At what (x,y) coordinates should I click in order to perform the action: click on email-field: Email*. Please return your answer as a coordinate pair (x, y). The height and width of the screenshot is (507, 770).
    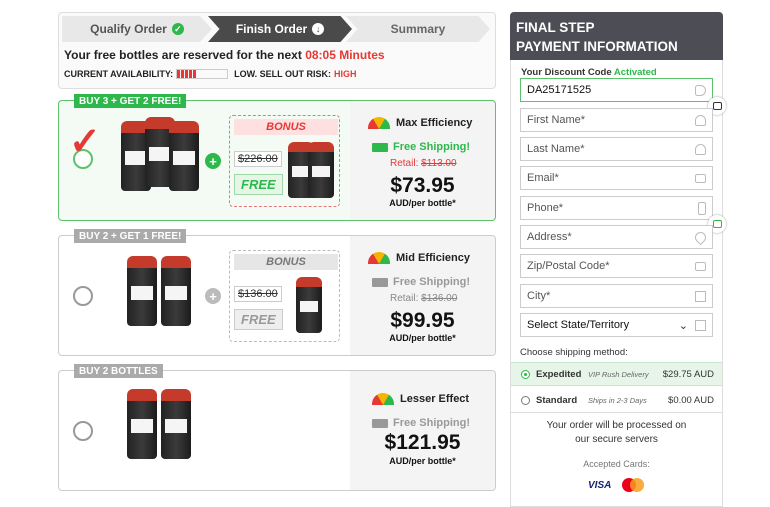
    Looking at the image, I should click on (616, 178).